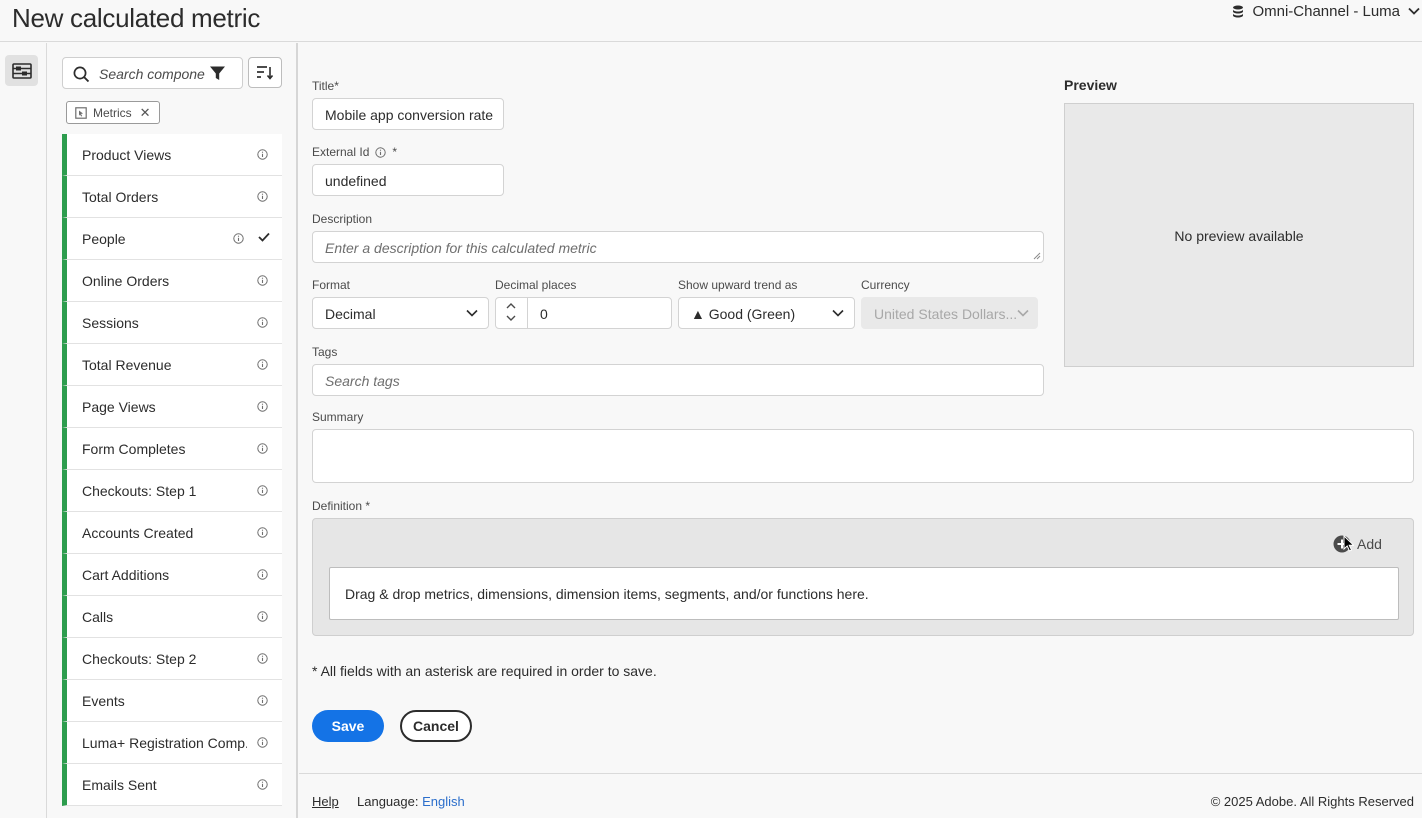 The image size is (1422, 818). I want to click on component-item: Total Orders, so click(172, 197).